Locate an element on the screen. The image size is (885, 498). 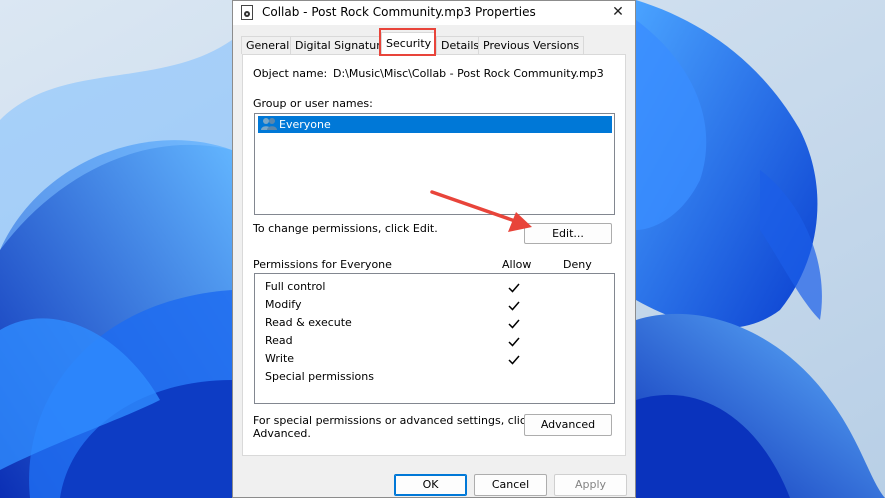
object-name-label: Object name: is located at coordinates (290, 73).